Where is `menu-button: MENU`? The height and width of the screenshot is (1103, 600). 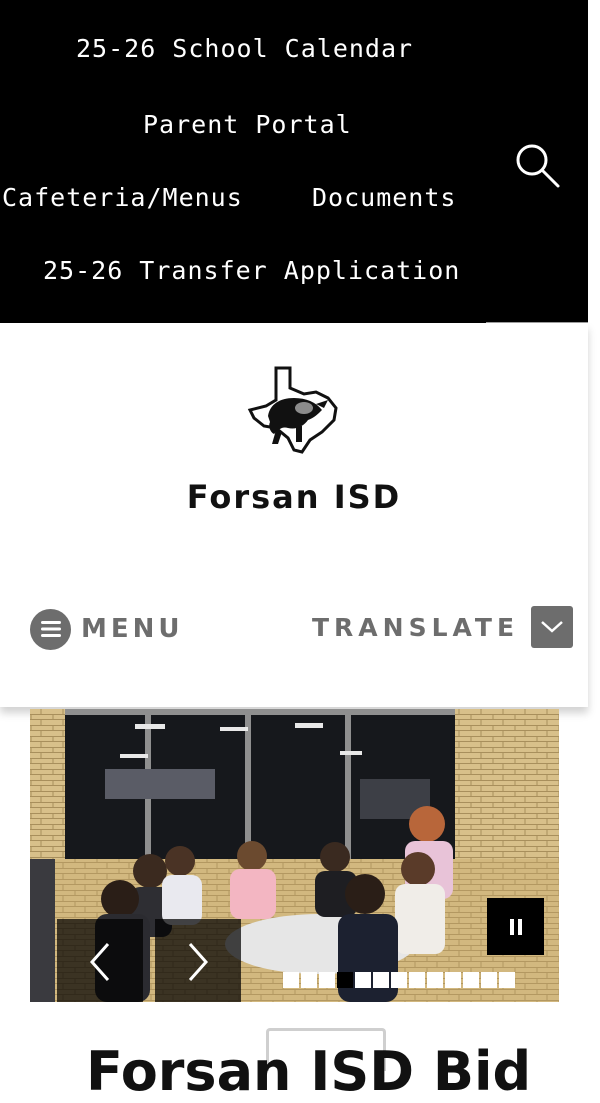
menu-button: MENU is located at coordinates (107, 629).